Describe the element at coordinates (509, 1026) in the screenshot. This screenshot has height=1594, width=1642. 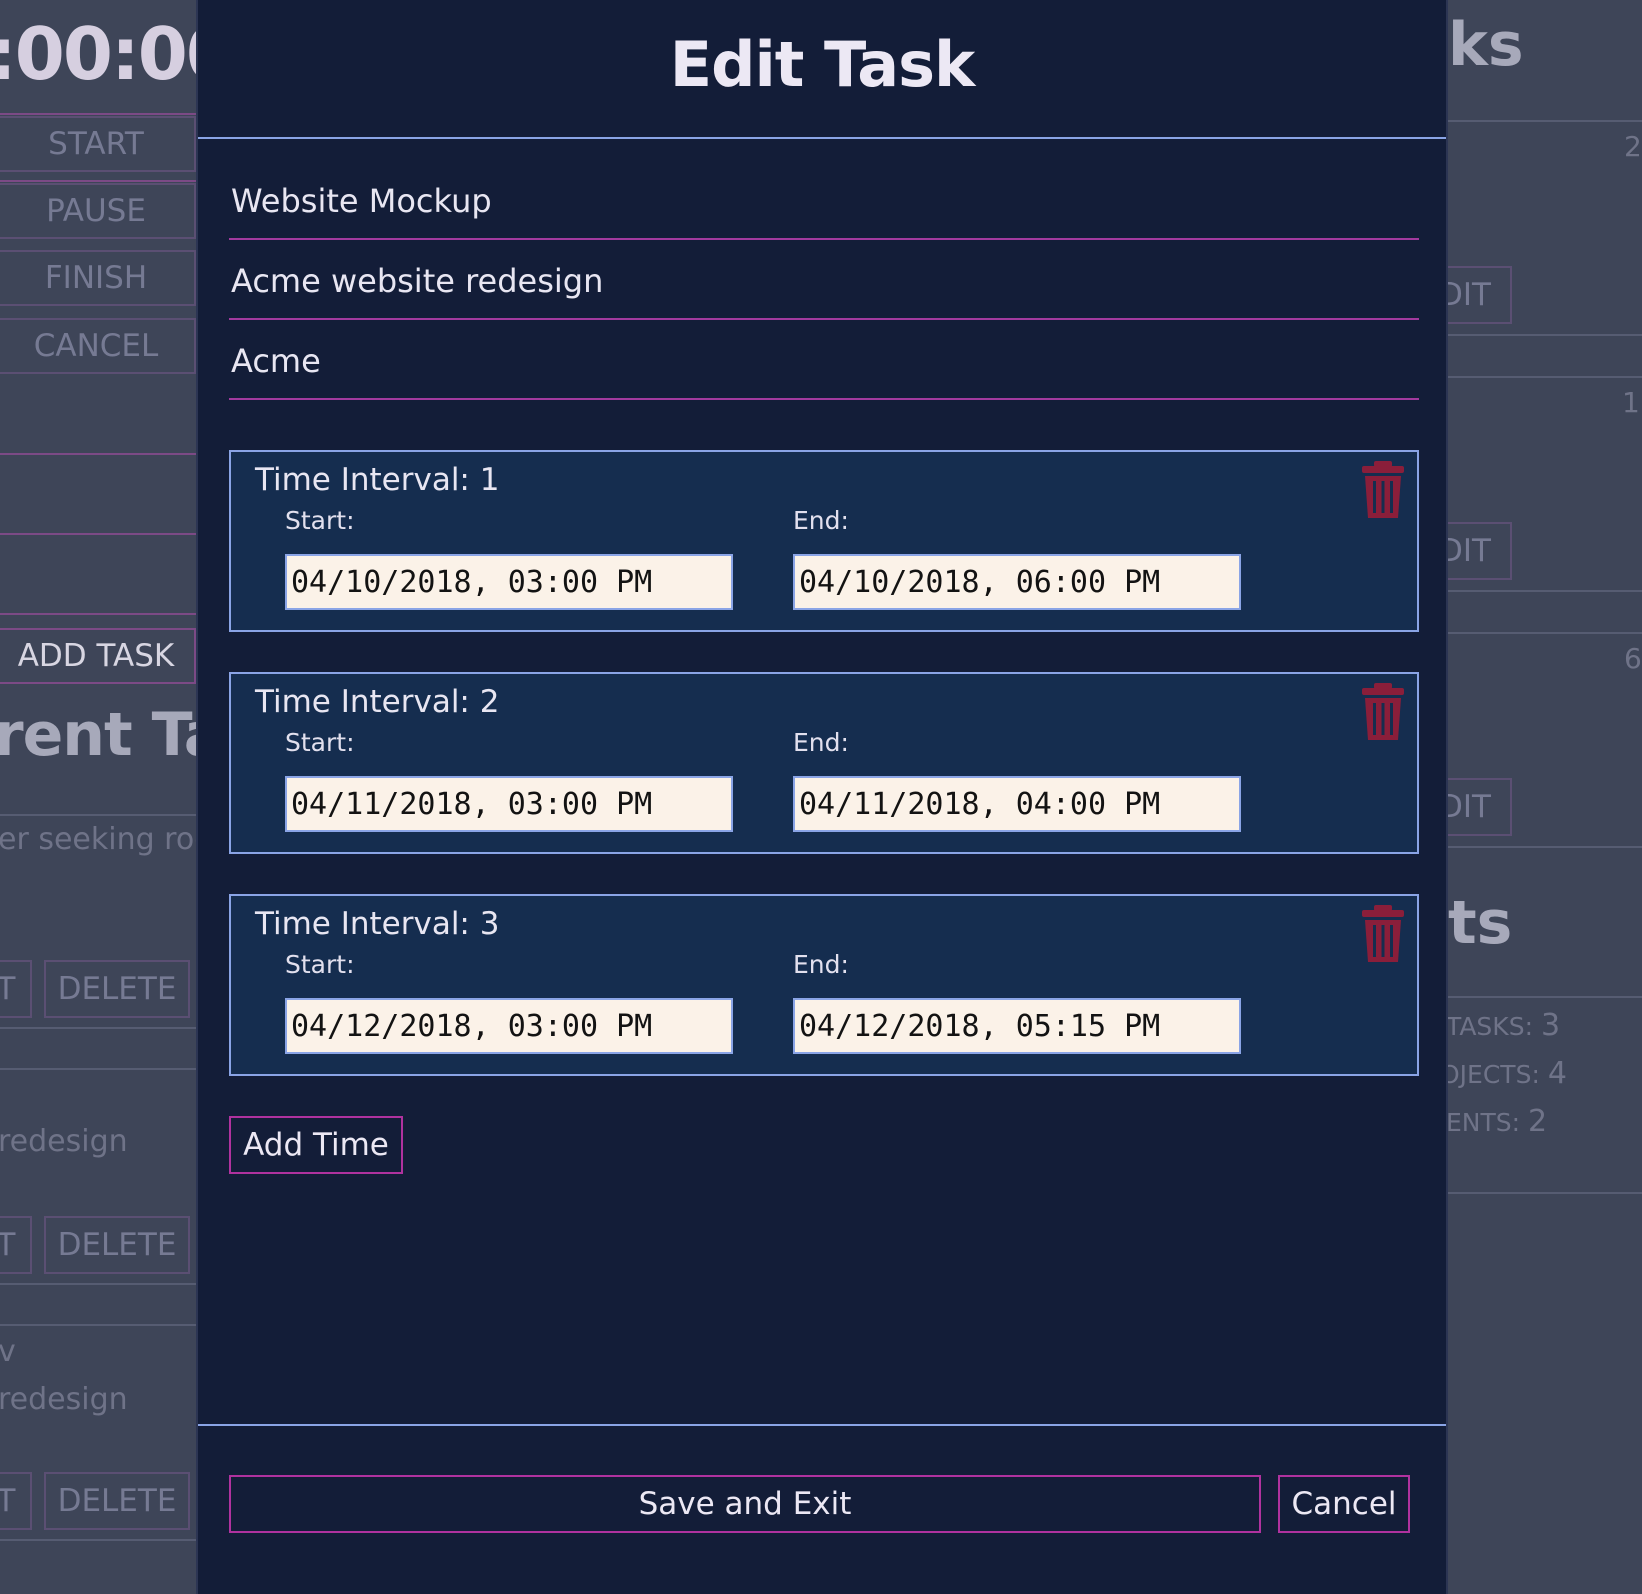
I see `start-datetime-input: 04/12/2018, 03:00 PM` at that location.